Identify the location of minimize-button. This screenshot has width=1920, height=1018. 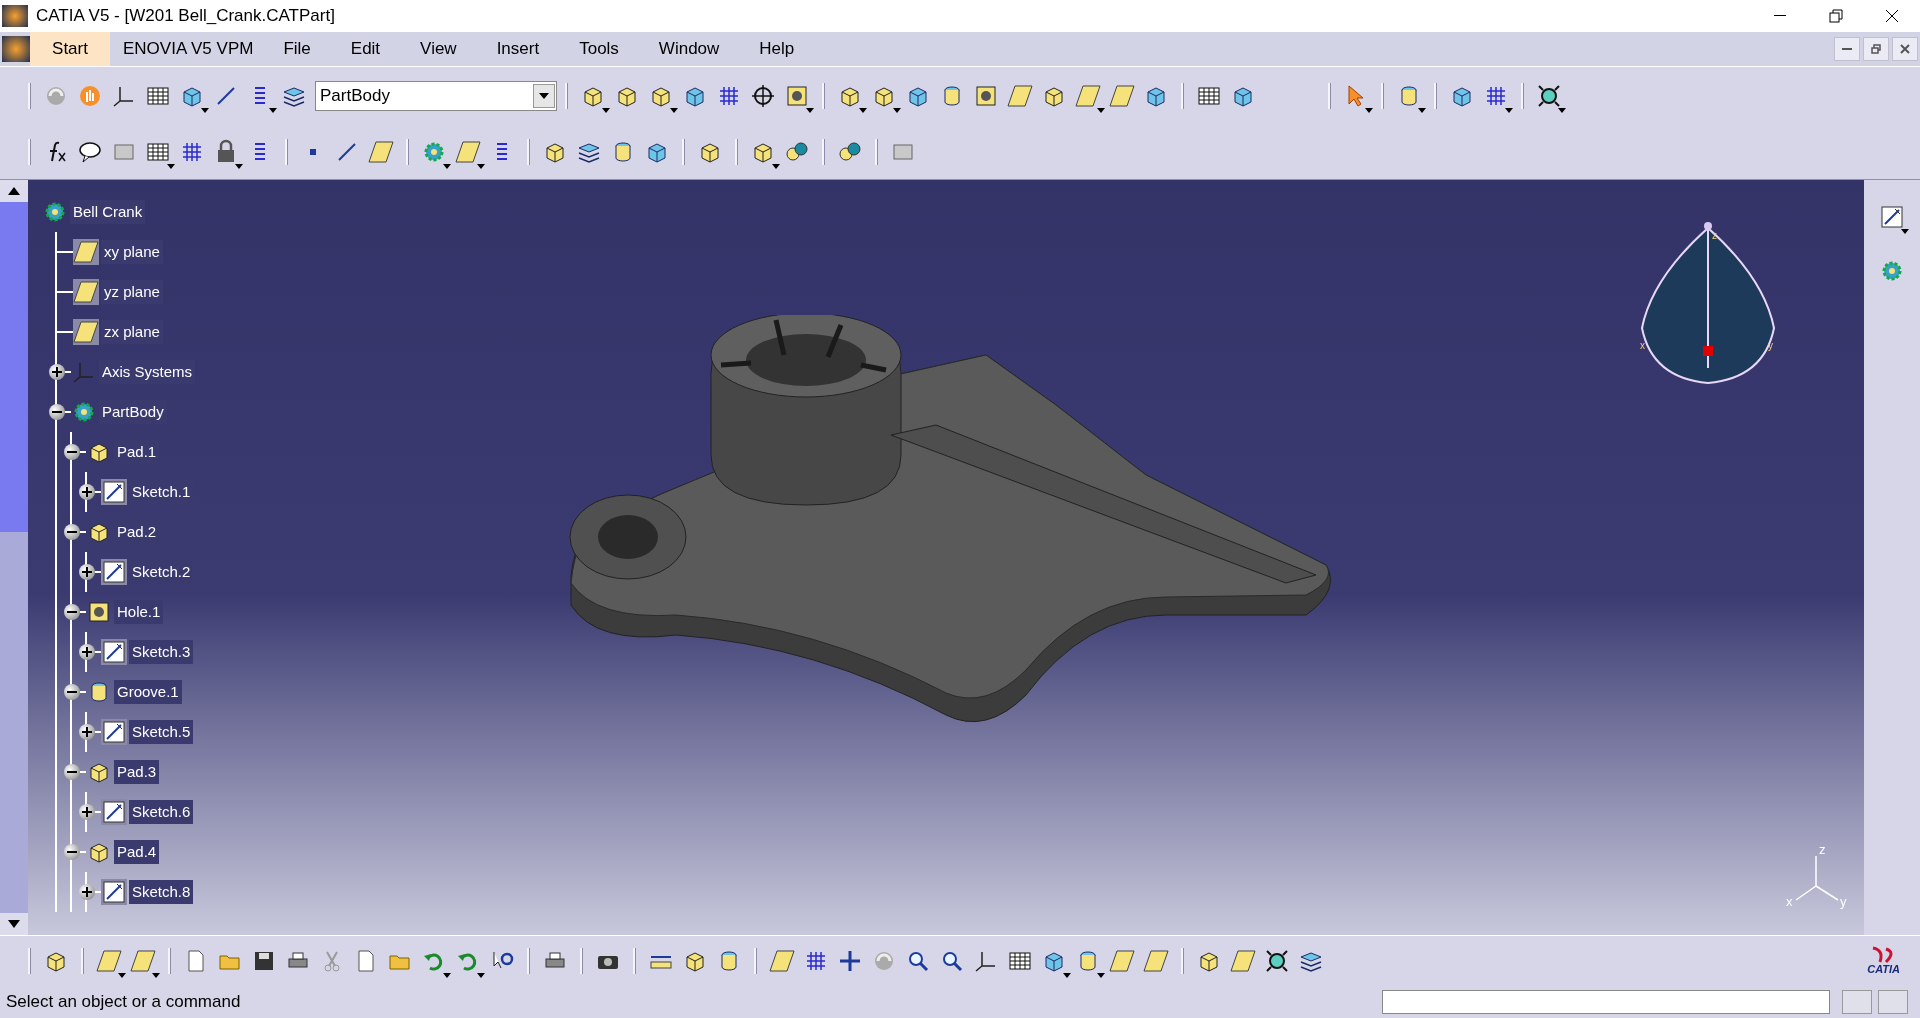
(1847, 49).